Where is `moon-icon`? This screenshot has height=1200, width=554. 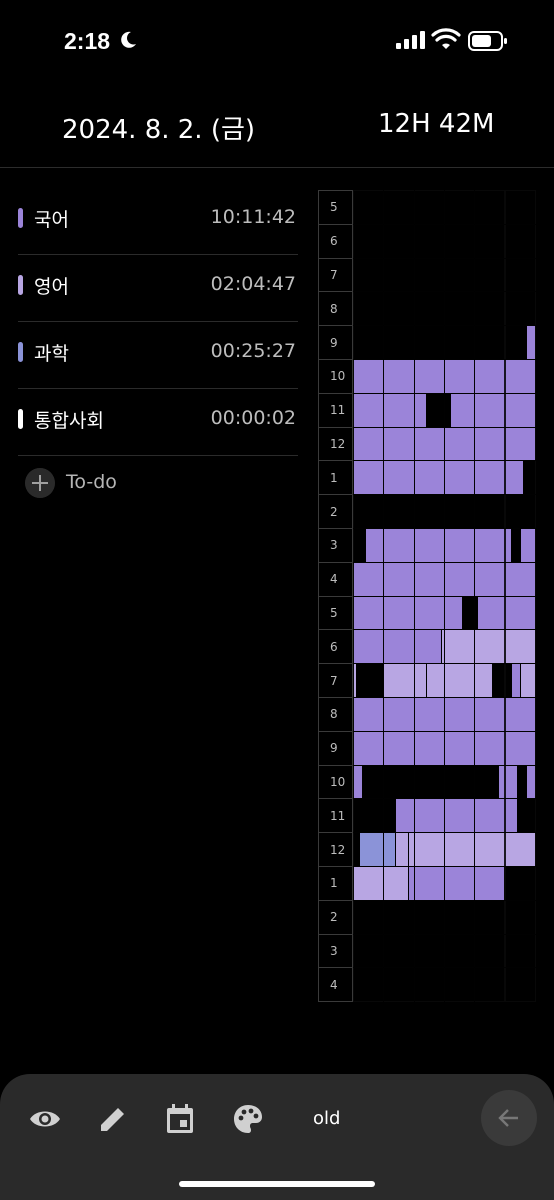 moon-icon is located at coordinates (128, 39).